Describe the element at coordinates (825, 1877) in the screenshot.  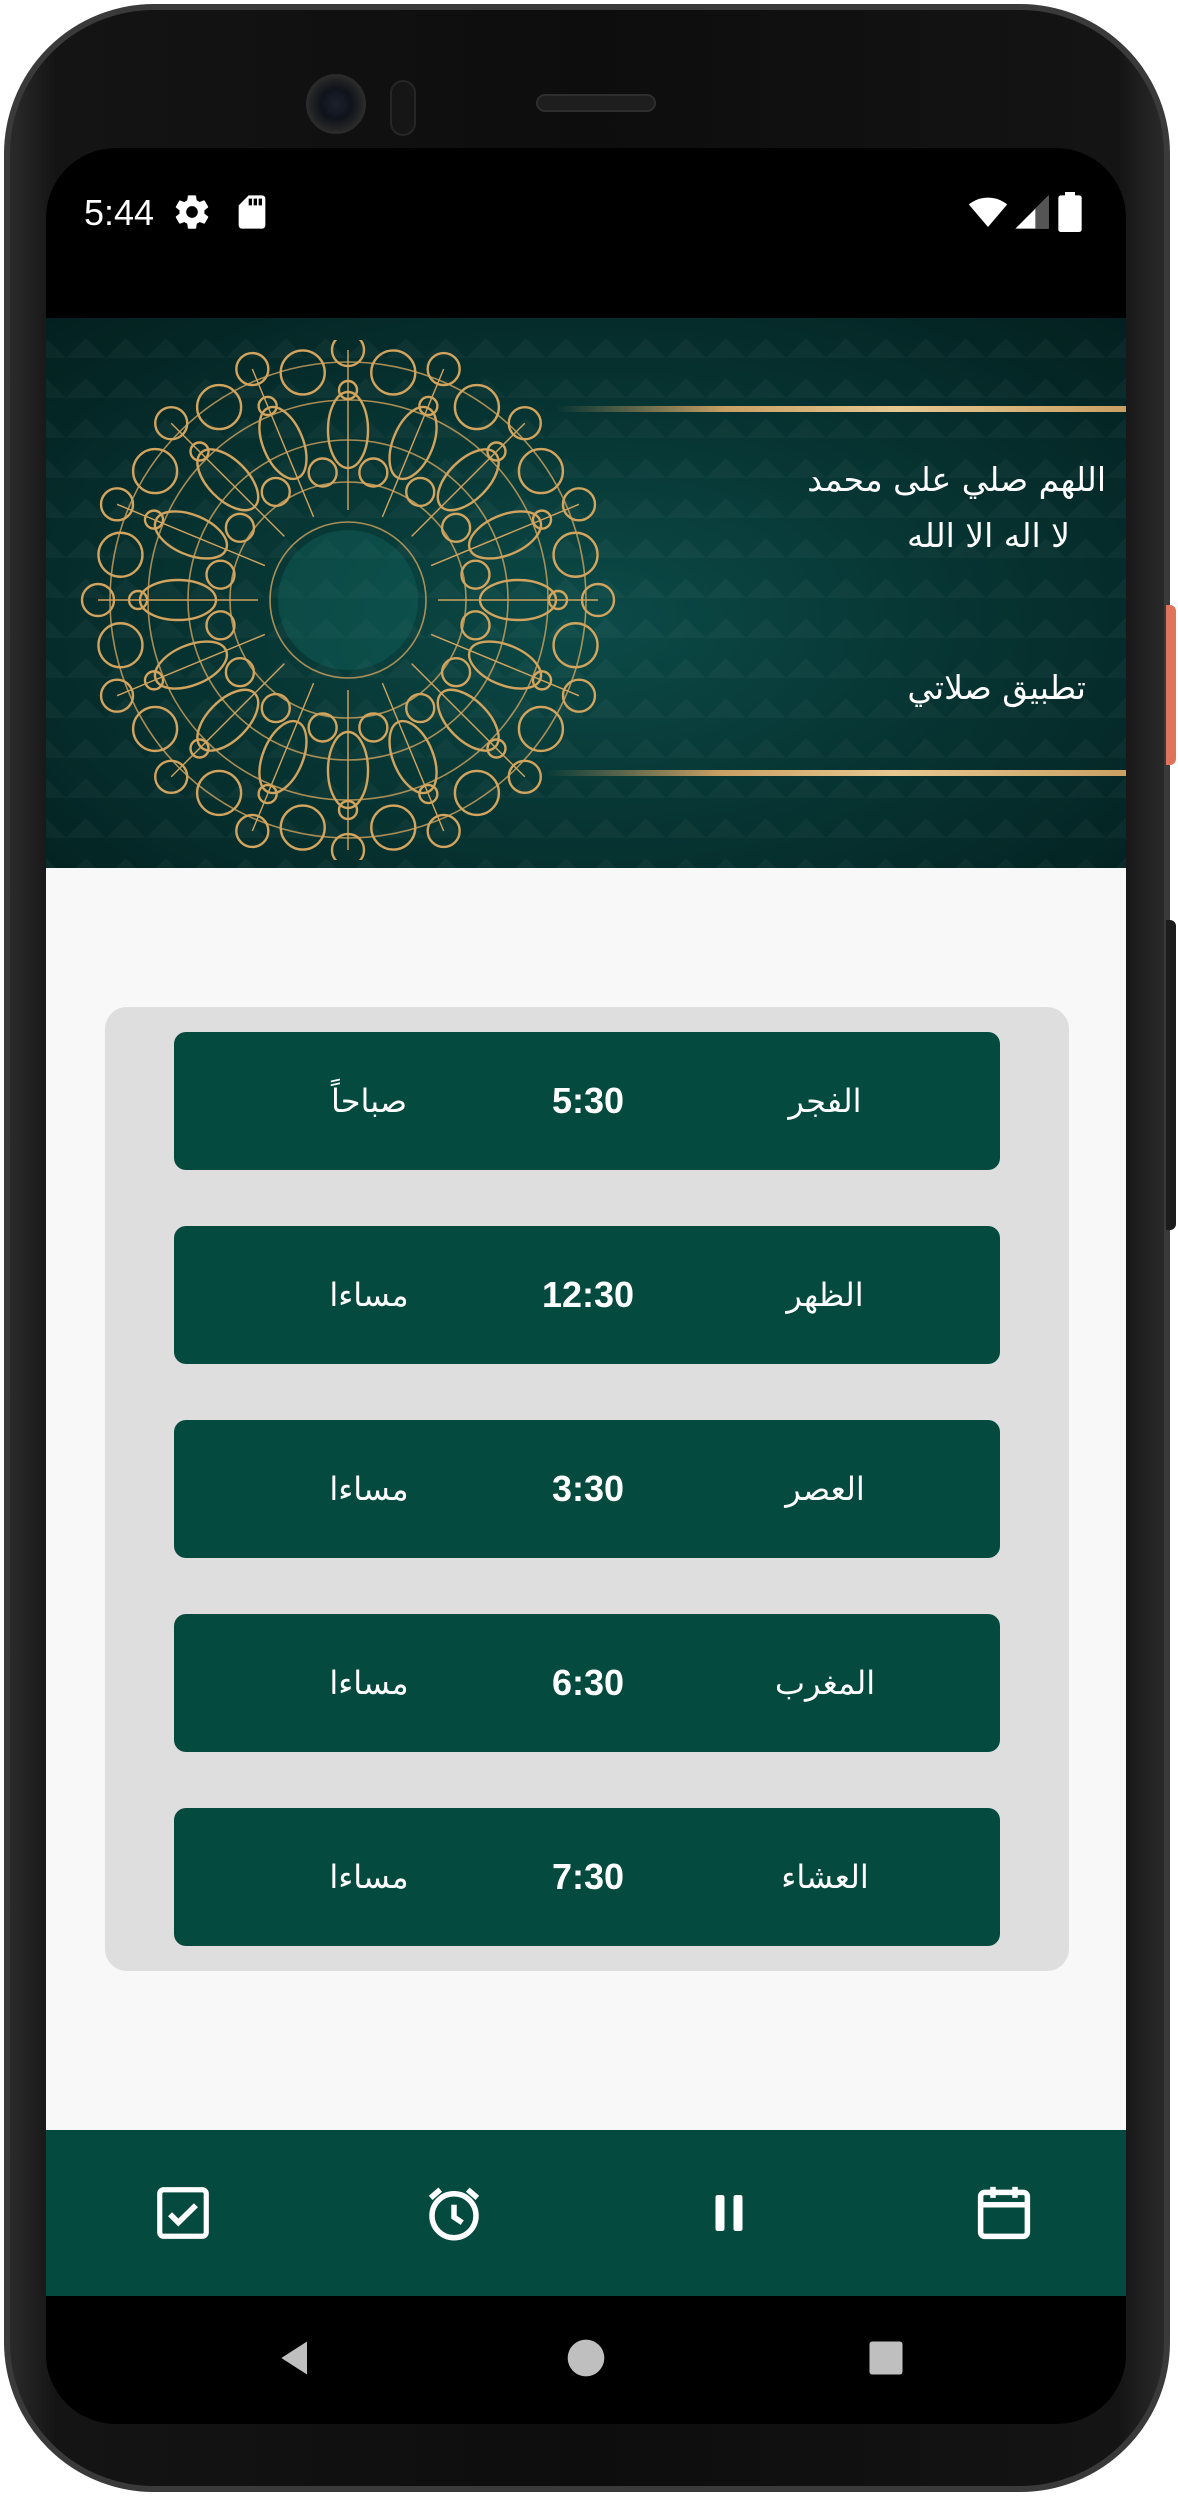
I see `prayer-name: العشاء` at that location.